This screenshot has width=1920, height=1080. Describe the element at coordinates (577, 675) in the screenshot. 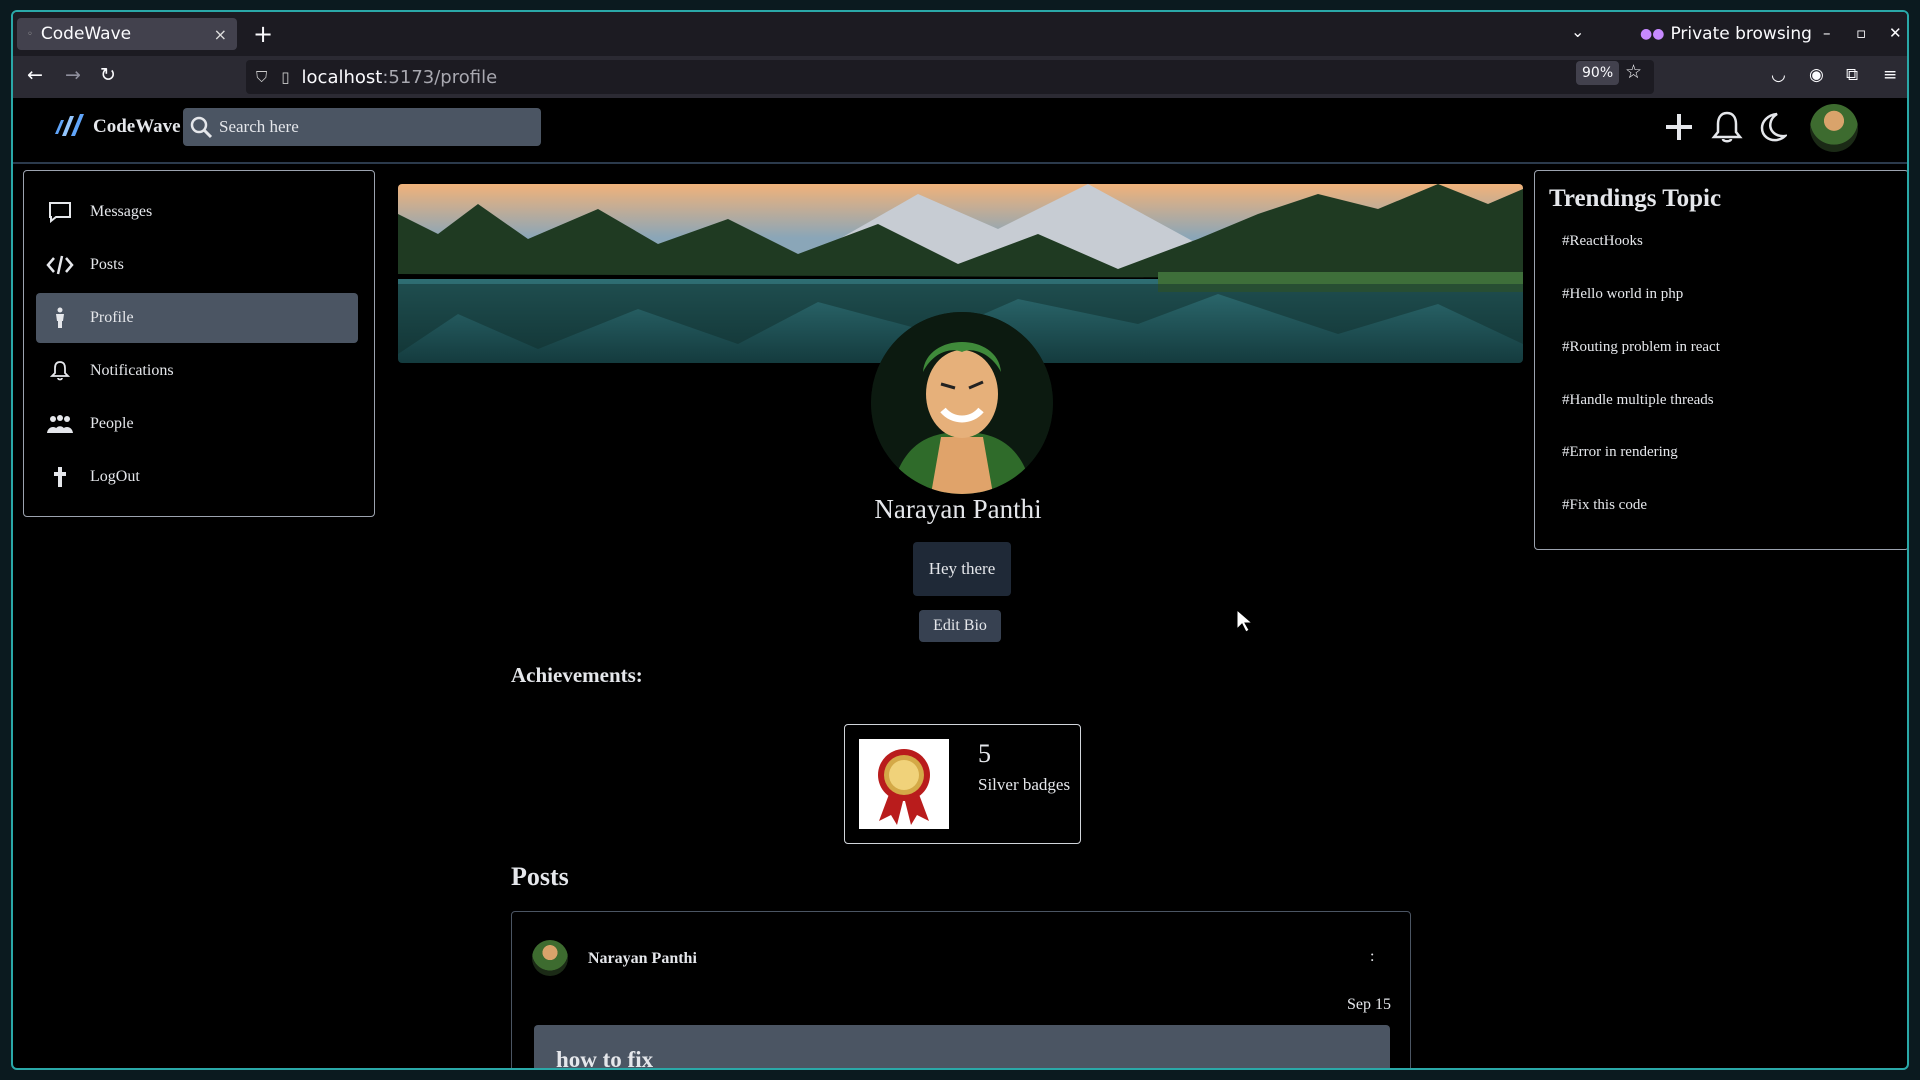

I see `achievements-title: Achievements:` at that location.